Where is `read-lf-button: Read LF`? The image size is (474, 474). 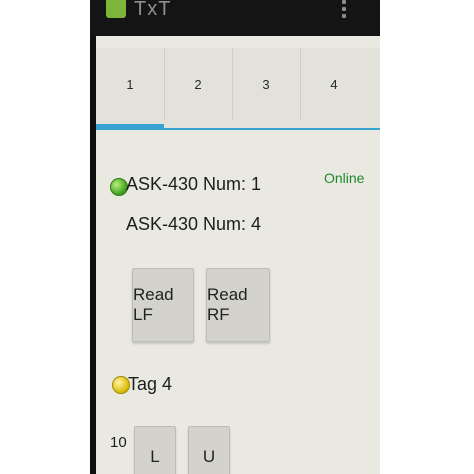
read-lf-button: Read LF is located at coordinates (163, 305).